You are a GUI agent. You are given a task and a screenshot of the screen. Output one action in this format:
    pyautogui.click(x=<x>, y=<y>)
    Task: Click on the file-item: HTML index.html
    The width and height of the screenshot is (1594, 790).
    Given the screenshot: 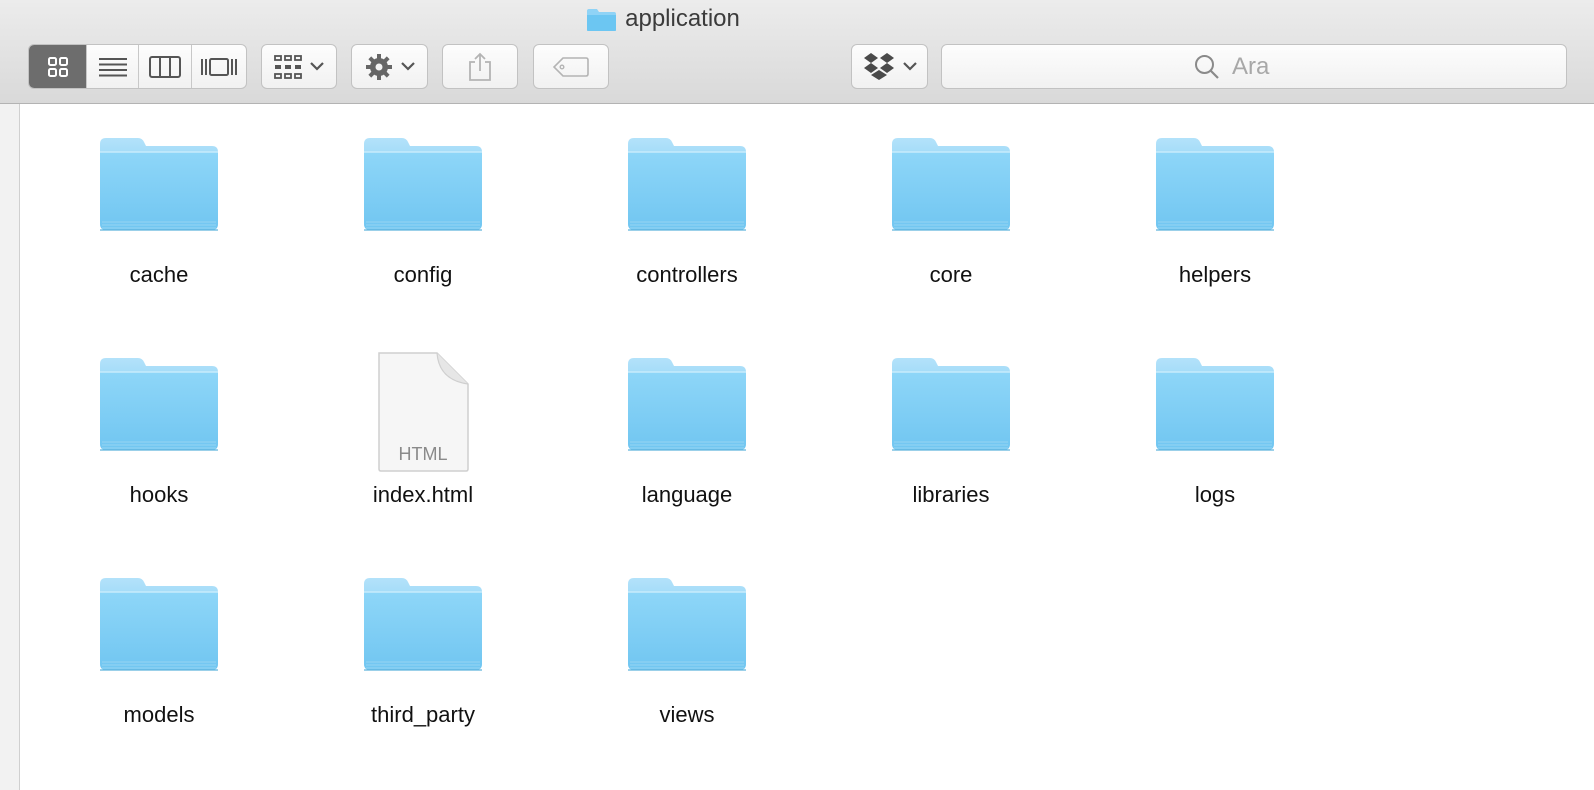 What is the action you would take?
    pyautogui.click(x=423, y=434)
    